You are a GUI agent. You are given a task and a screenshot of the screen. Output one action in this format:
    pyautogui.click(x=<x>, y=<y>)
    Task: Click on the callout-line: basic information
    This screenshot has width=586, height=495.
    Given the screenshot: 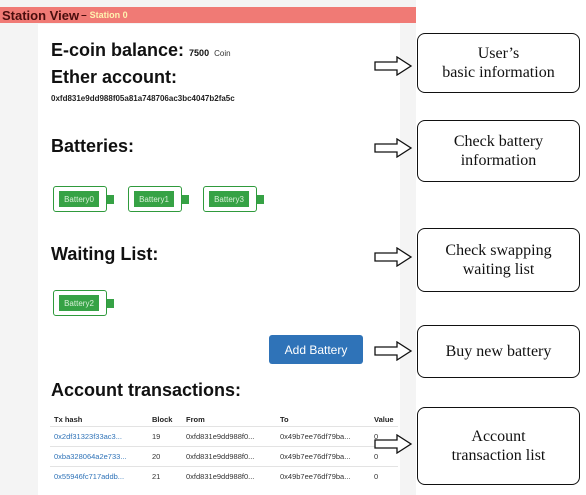 What is the action you would take?
    pyautogui.click(x=498, y=72)
    